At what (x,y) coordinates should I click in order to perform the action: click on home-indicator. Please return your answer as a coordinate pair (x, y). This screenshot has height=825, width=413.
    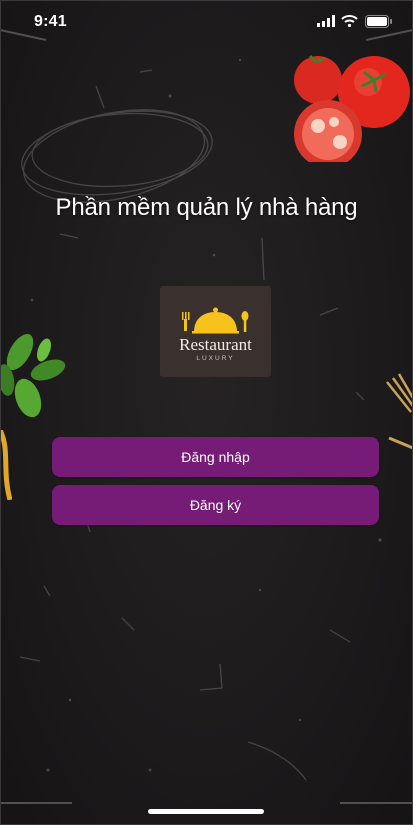
    Looking at the image, I should click on (206, 811).